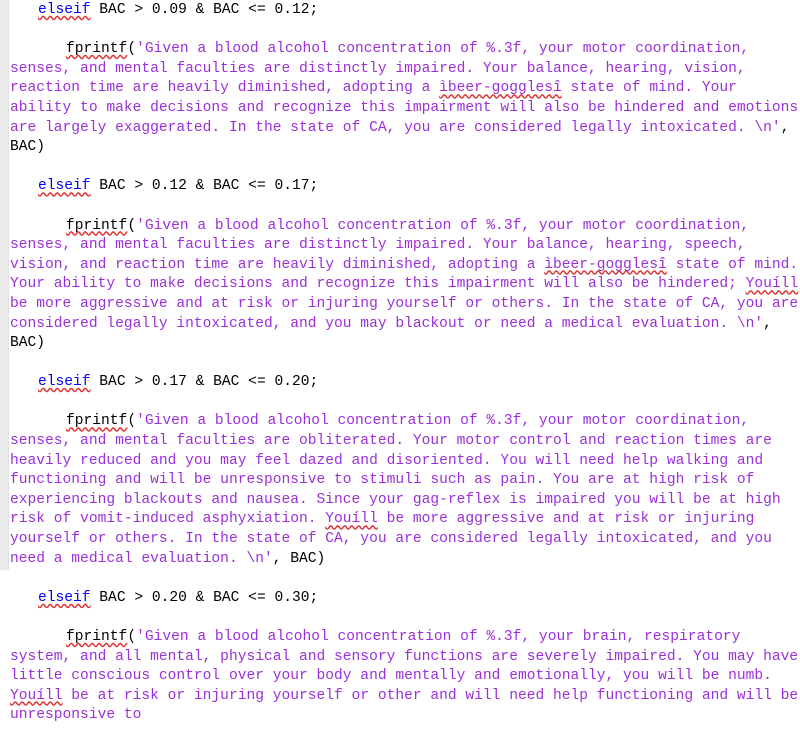 The height and width of the screenshot is (746, 800). What do you see at coordinates (405, 187) in the screenshot?
I see `code-line-condition: elseif BAC > 0.12 & BAC <= 0.17;` at bounding box center [405, 187].